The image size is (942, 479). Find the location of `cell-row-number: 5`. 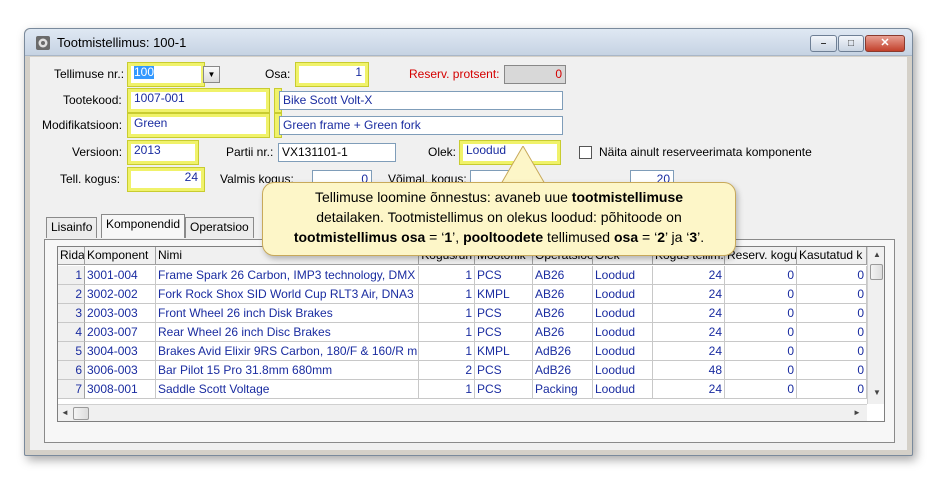

cell-row-number: 5 is located at coordinates (71, 351).